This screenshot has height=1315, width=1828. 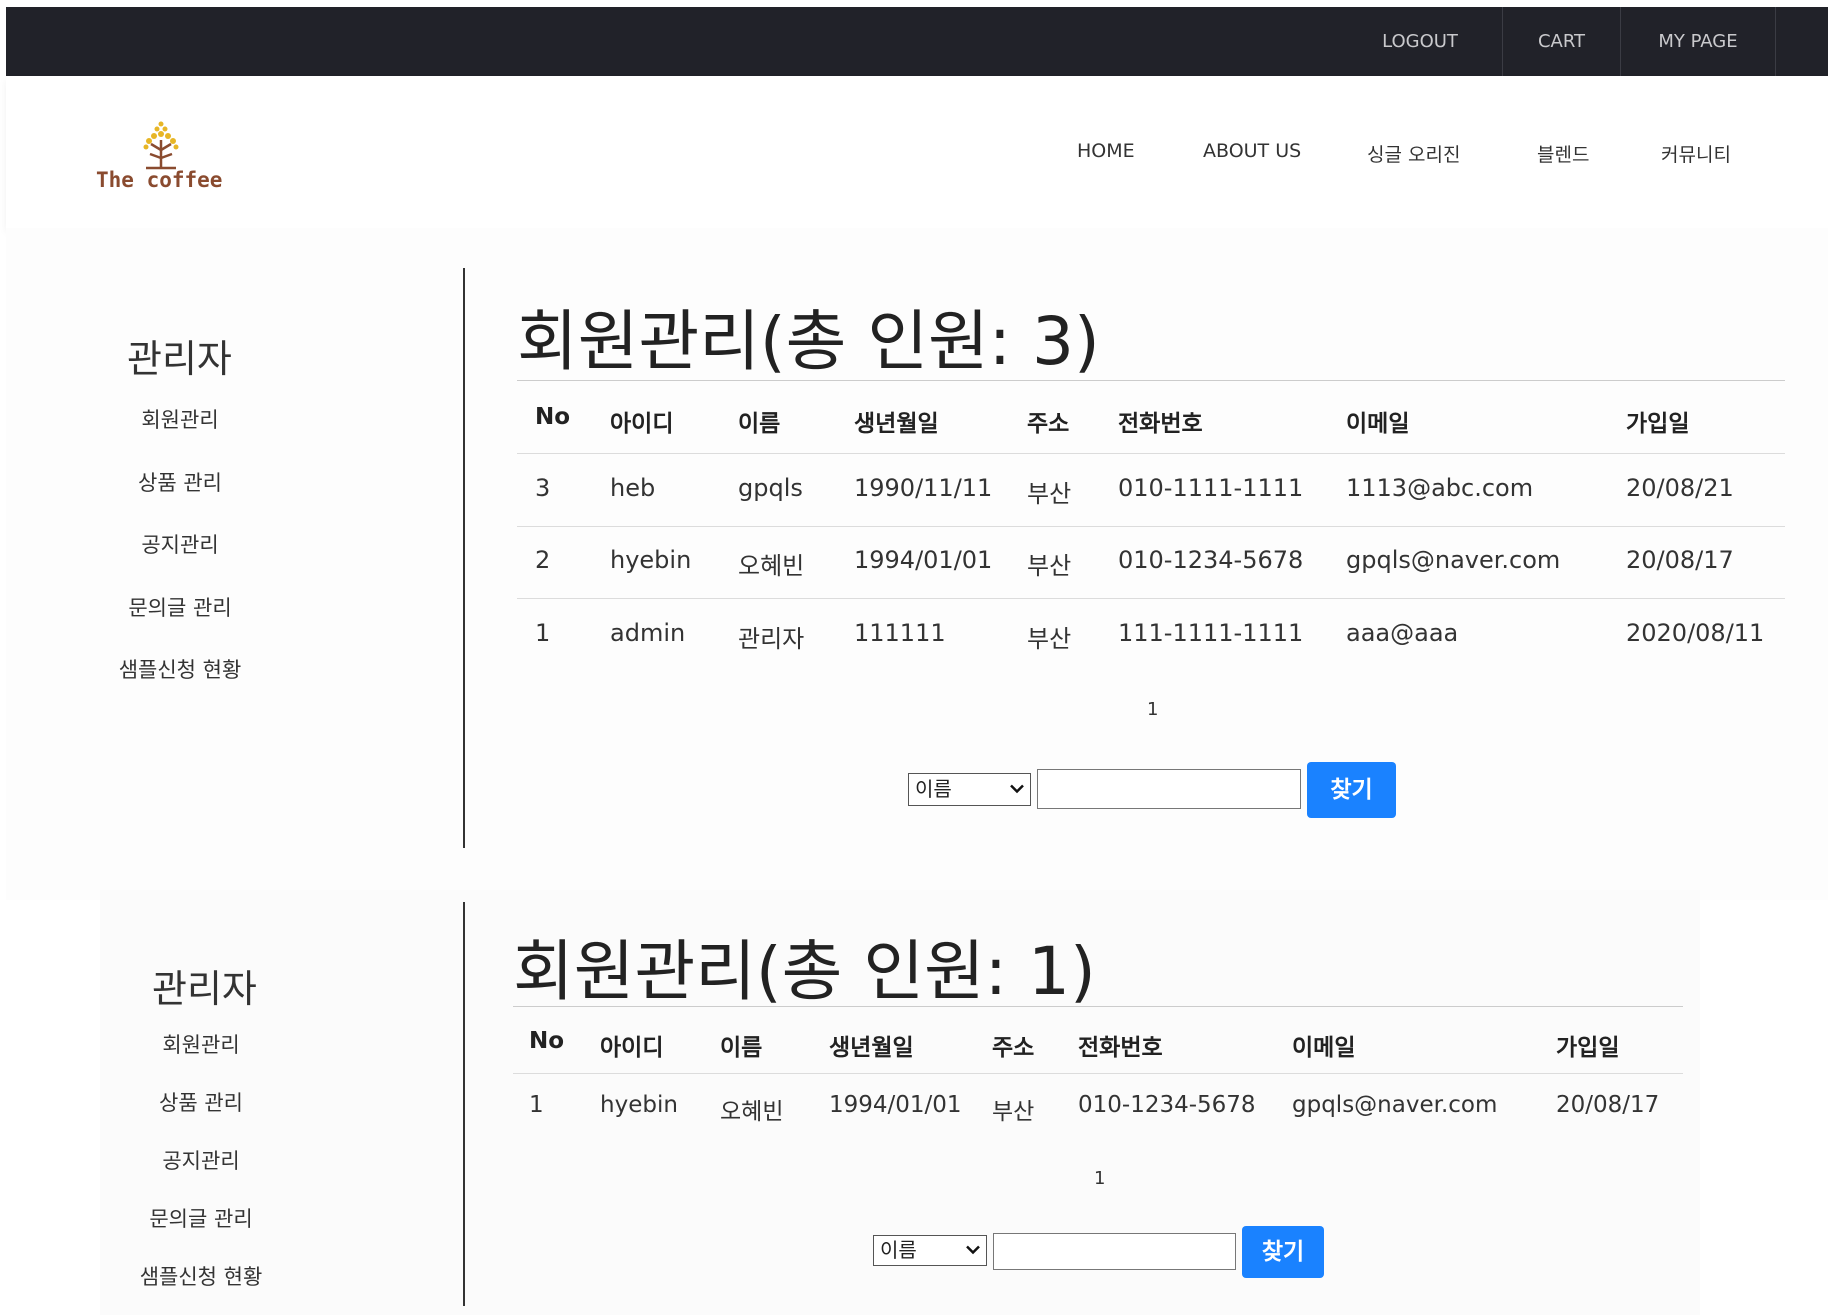 I want to click on cell-phone: 010-1111-1111, so click(x=1211, y=488).